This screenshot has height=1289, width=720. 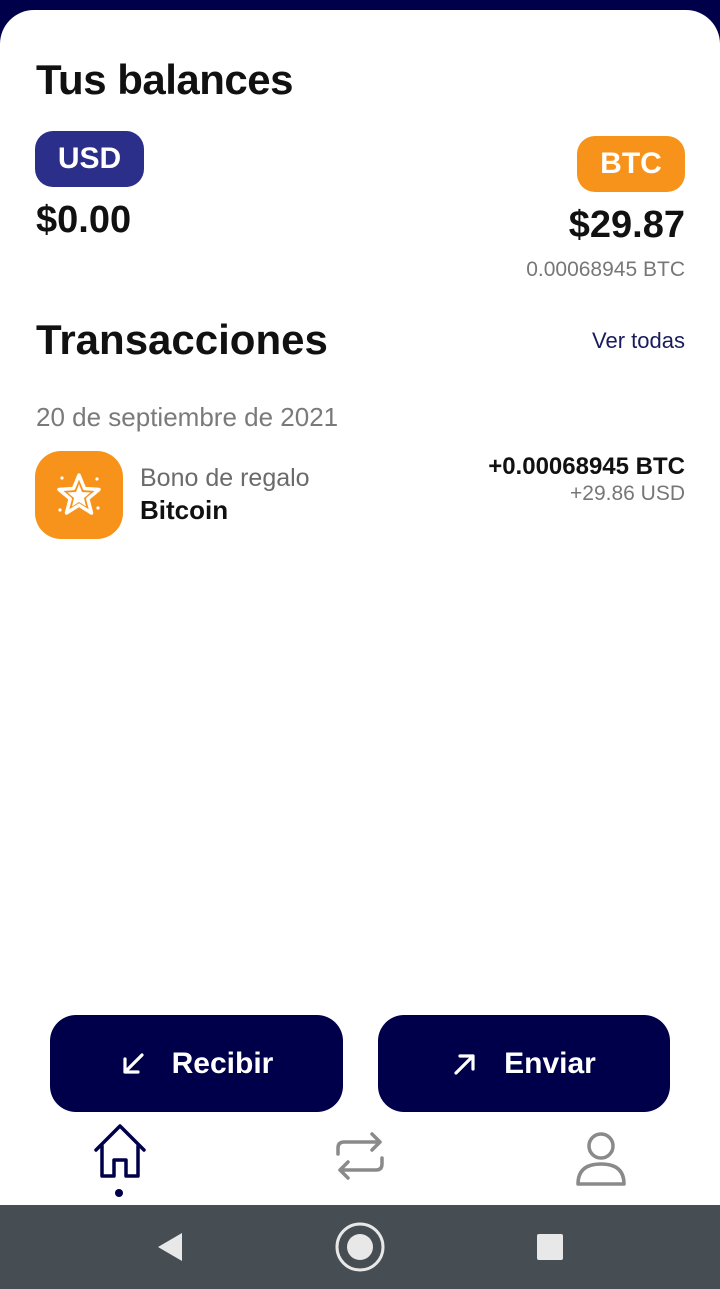 What do you see at coordinates (550, 1063) in the screenshot?
I see `send-label: Enviar` at bounding box center [550, 1063].